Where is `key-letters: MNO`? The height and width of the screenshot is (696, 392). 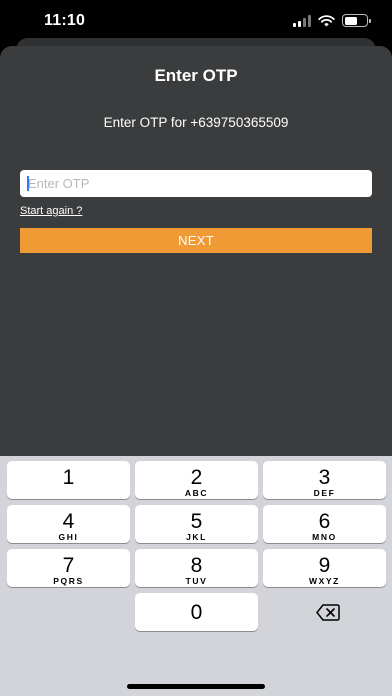
key-letters: MNO is located at coordinates (324, 537).